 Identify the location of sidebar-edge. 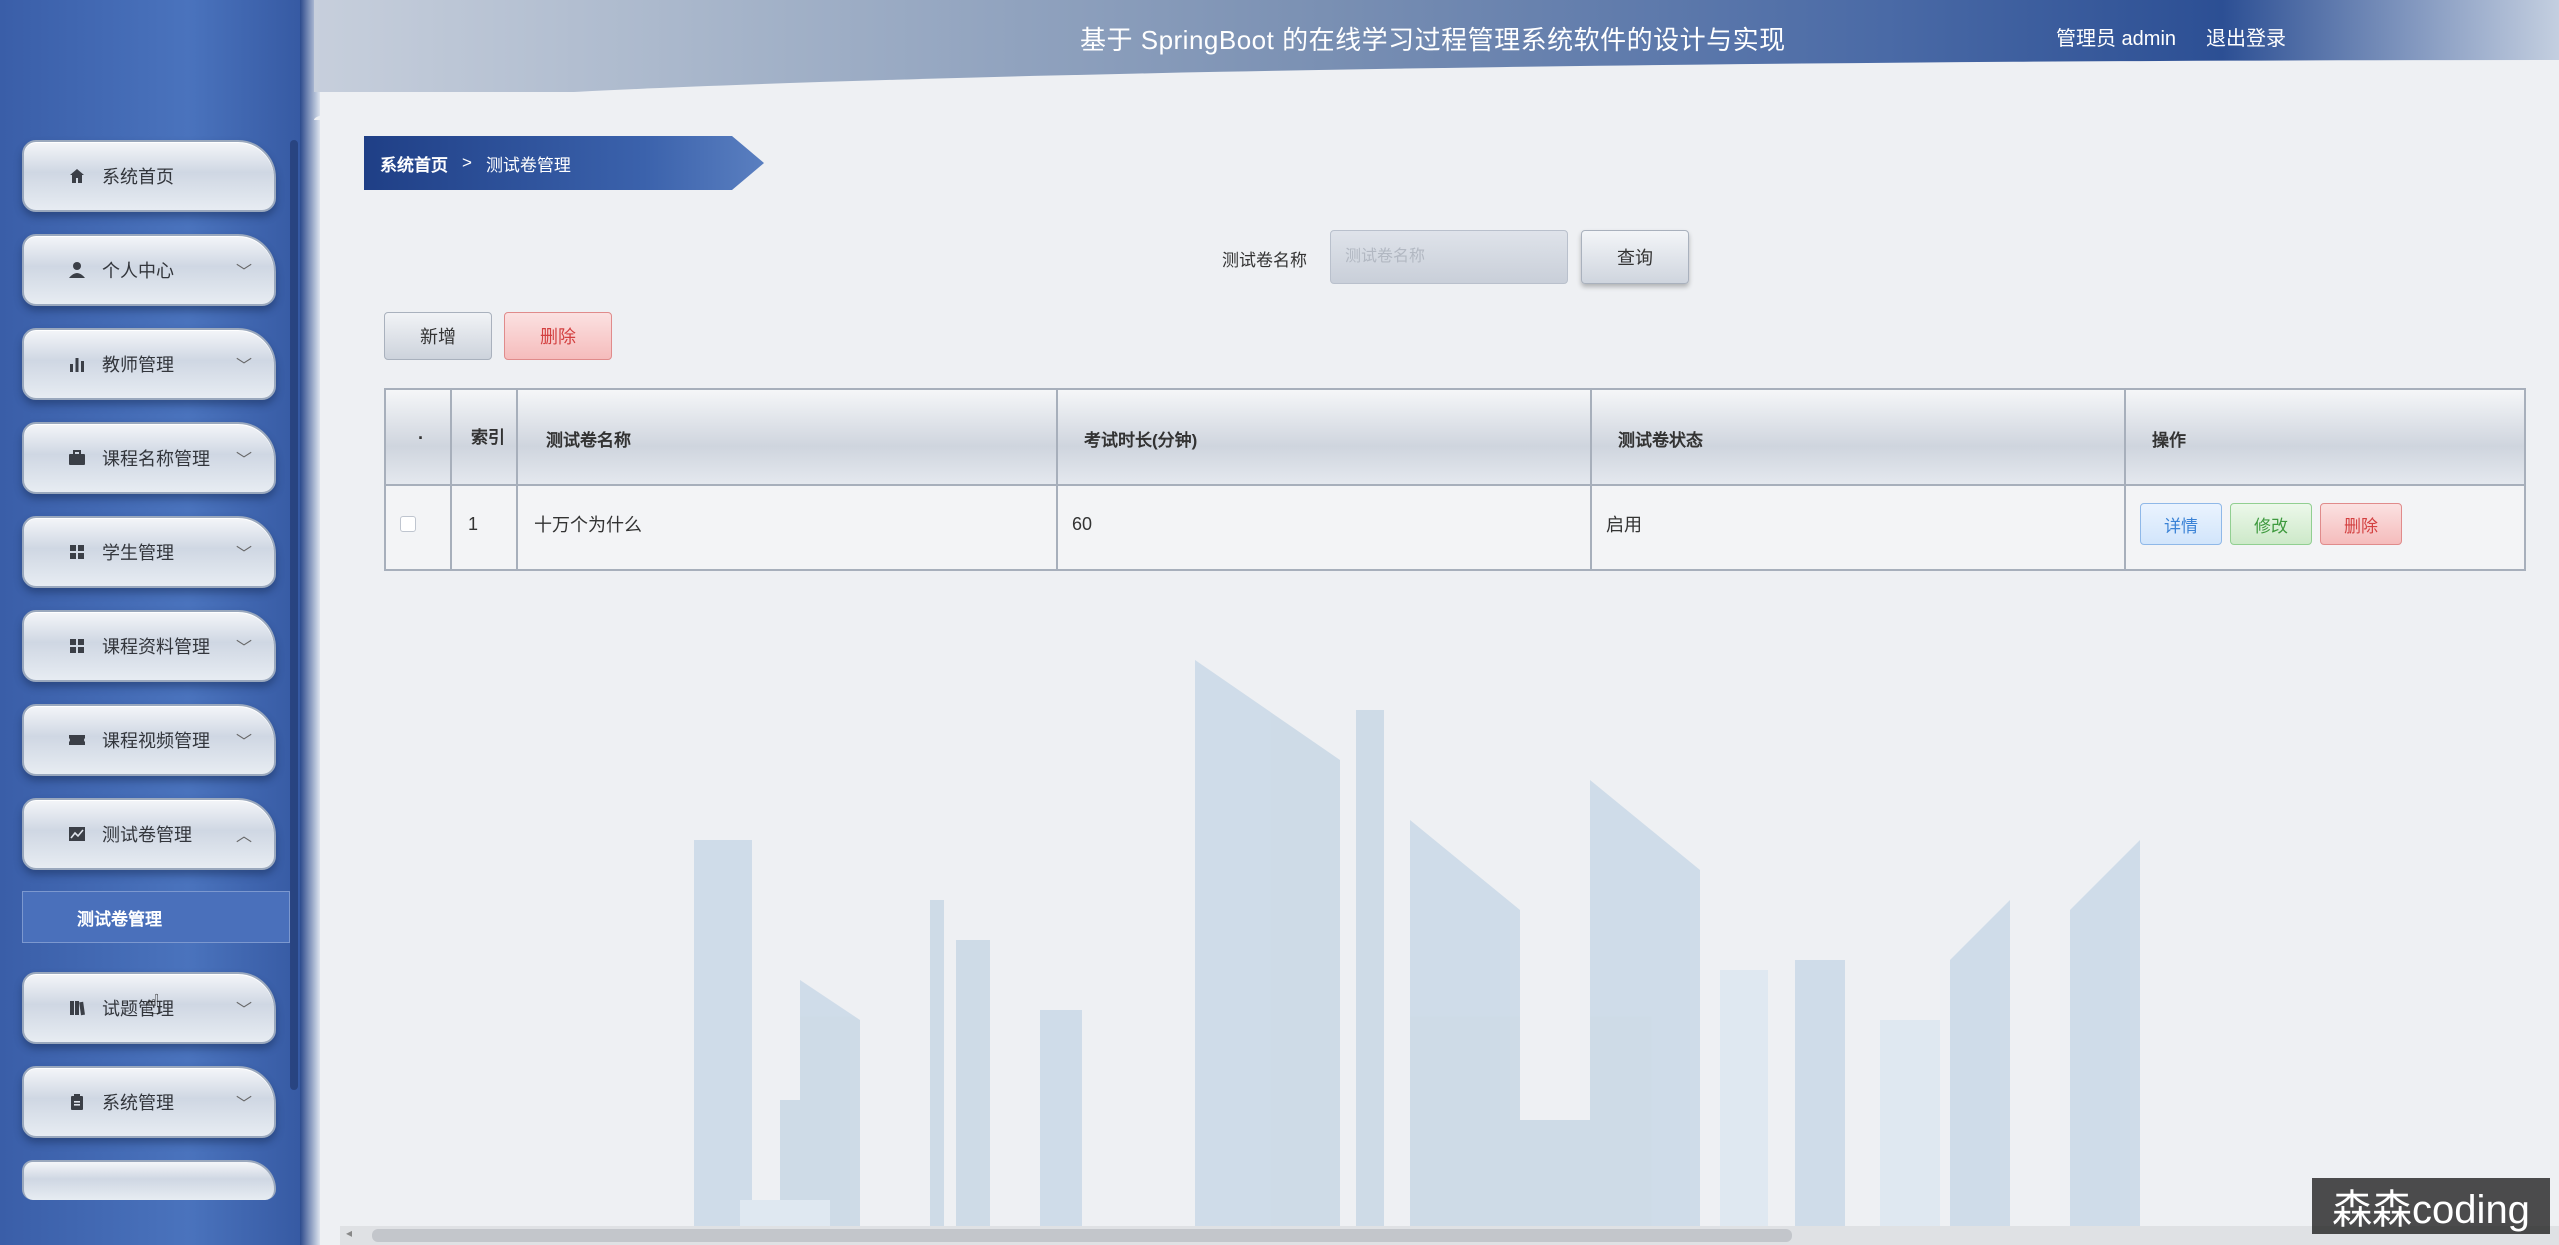
(310, 622).